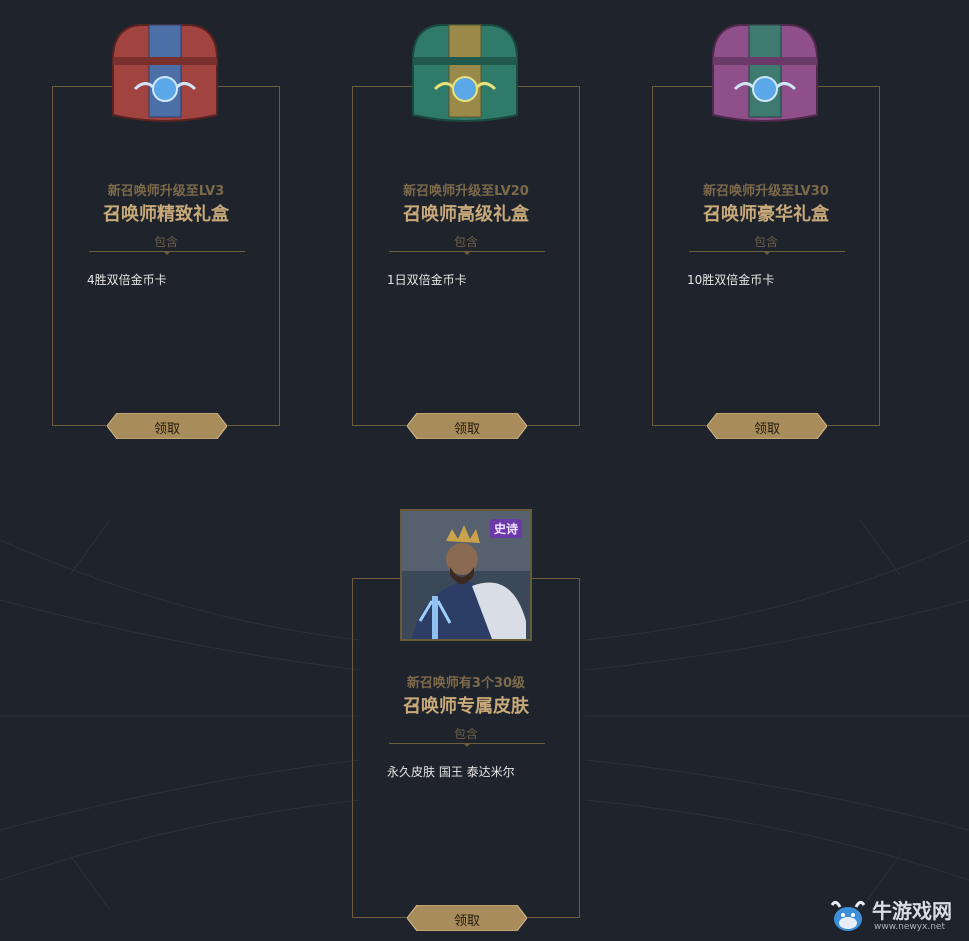  Describe the element at coordinates (912, 911) in the screenshot. I see `watermark-text: 牛游戏网` at that location.